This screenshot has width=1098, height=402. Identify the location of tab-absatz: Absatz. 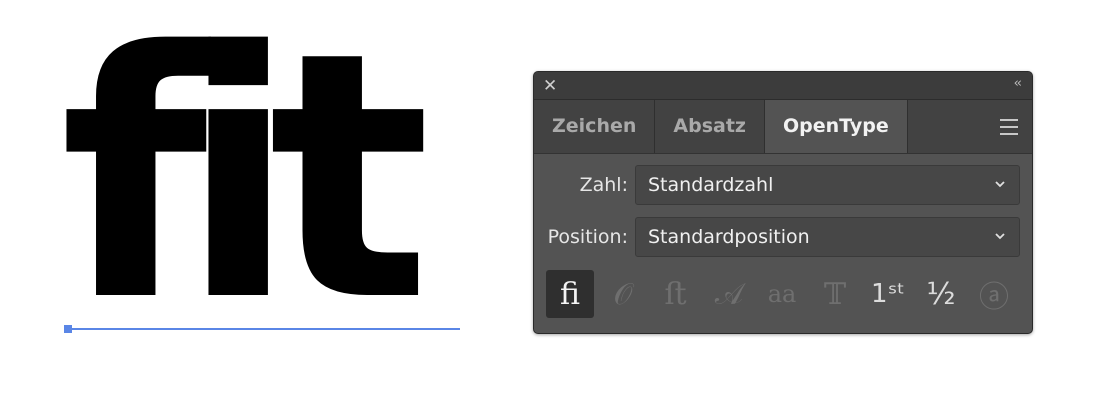
(710, 126).